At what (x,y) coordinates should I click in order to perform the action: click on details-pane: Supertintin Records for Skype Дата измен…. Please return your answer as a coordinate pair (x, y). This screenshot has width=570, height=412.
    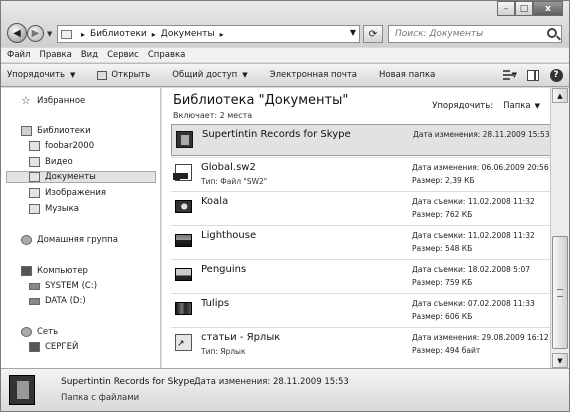
    Looking at the image, I should click on (285, 389).